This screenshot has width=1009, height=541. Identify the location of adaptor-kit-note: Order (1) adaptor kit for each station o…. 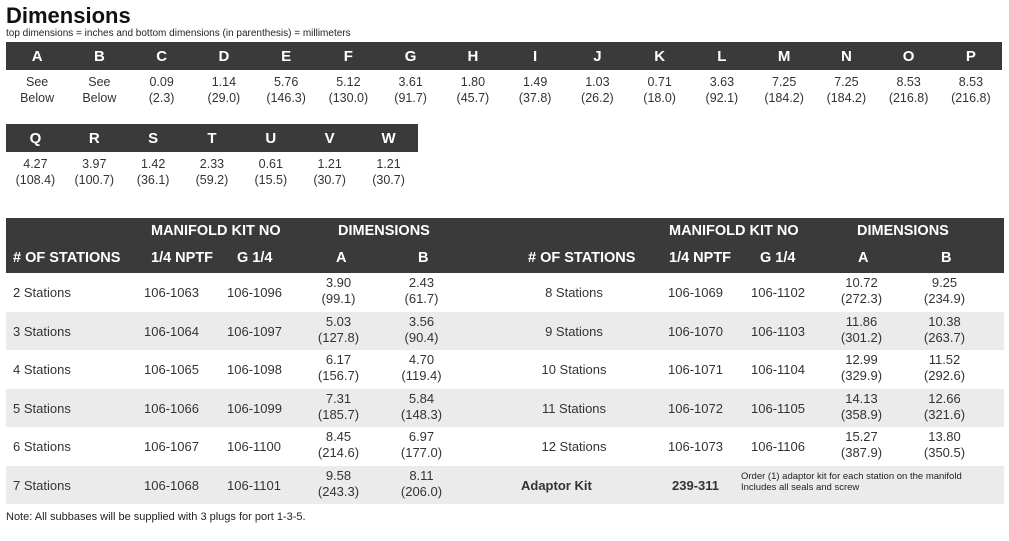
(851, 482).